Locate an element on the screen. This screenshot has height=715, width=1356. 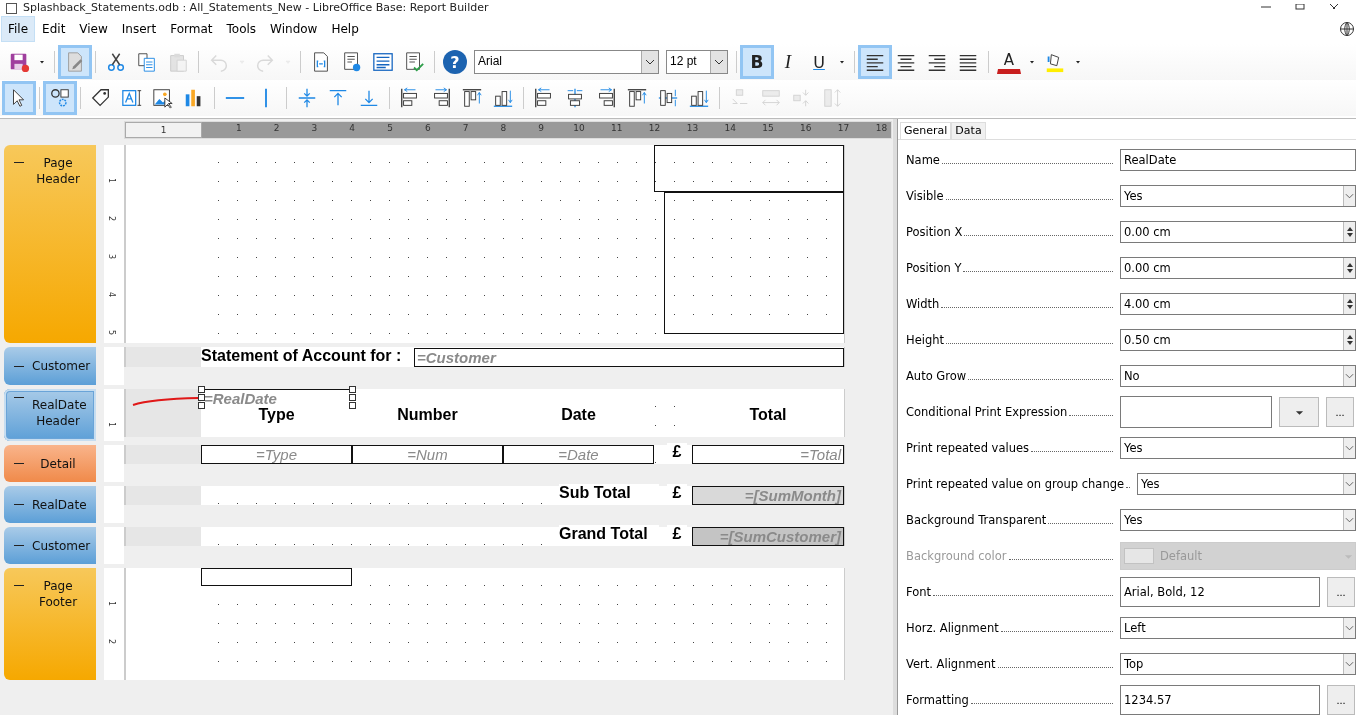
tab: Data is located at coordinates (968, 130).